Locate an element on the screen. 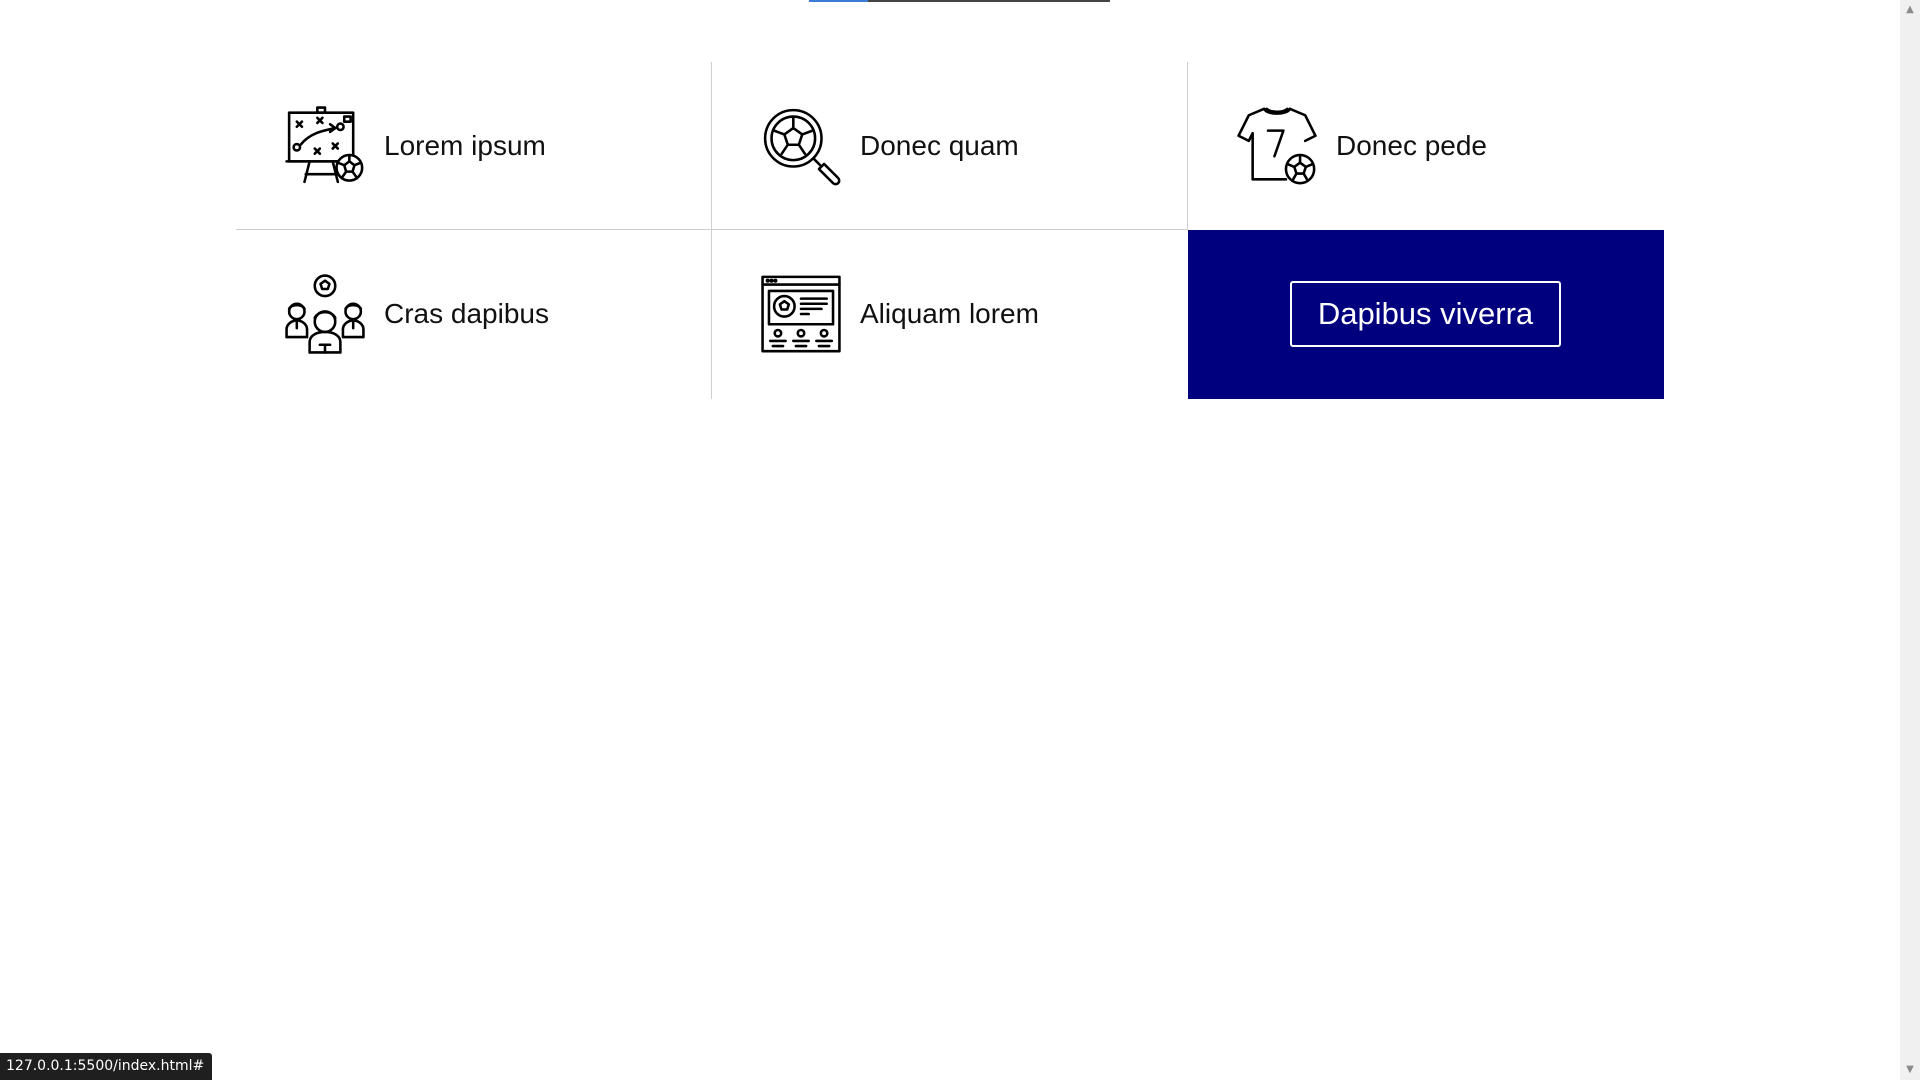 The height and width of the screenshot is (1080, 1920). cta-panel: Dapibus viverra is located at coordinates (1426, 314).